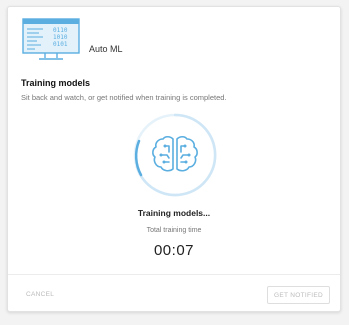 The height and width of the screenshot is (325, 349). I want to click on automl-monitor-icon: 0110 1010 0101, so click(51, 39).